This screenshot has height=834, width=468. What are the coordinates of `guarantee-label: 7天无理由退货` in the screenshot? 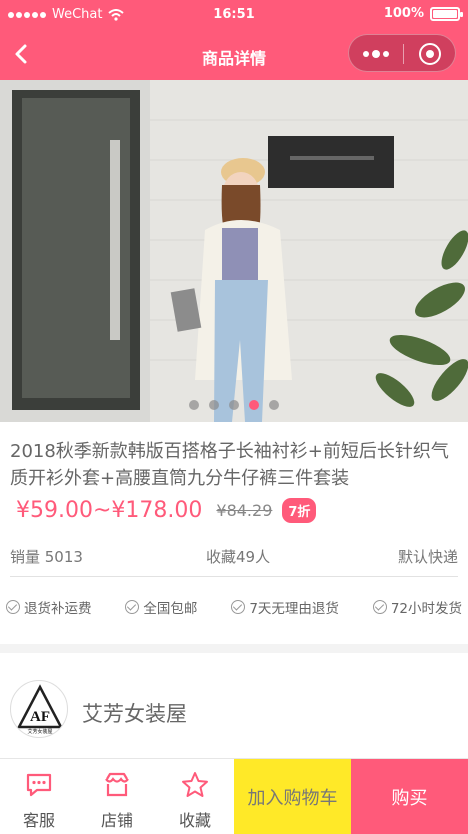 It's located at (294, 609).